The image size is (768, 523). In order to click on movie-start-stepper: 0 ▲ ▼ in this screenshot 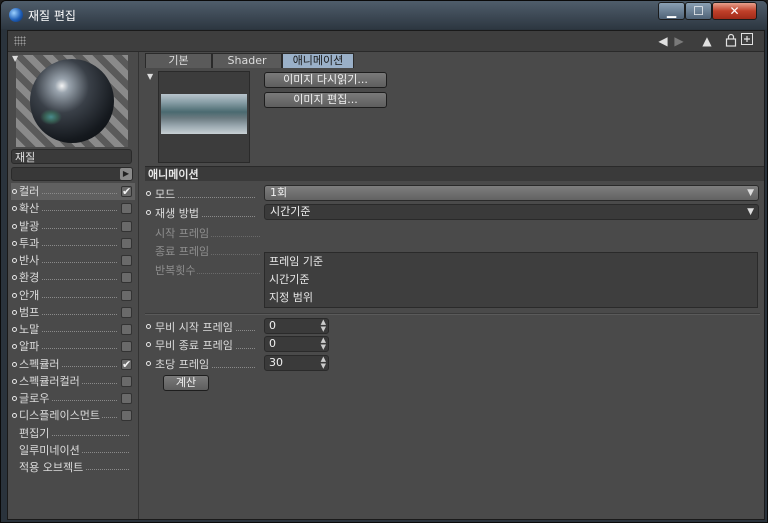, I will do `click(296, 326)`.